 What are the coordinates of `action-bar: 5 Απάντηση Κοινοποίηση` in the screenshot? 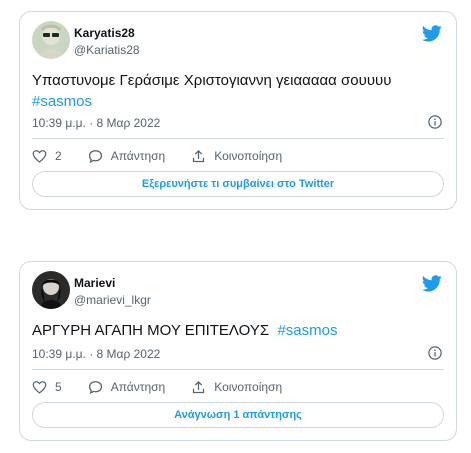 It's located at (170, 387).